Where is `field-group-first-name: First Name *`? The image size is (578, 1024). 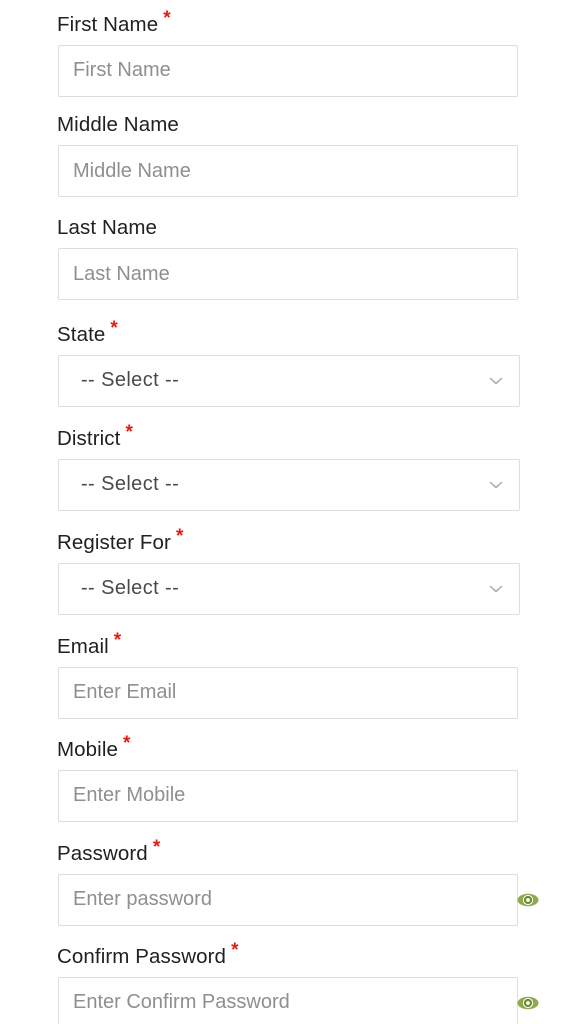 field-group-first-name: First Name * is located at coordinates (289, 52).